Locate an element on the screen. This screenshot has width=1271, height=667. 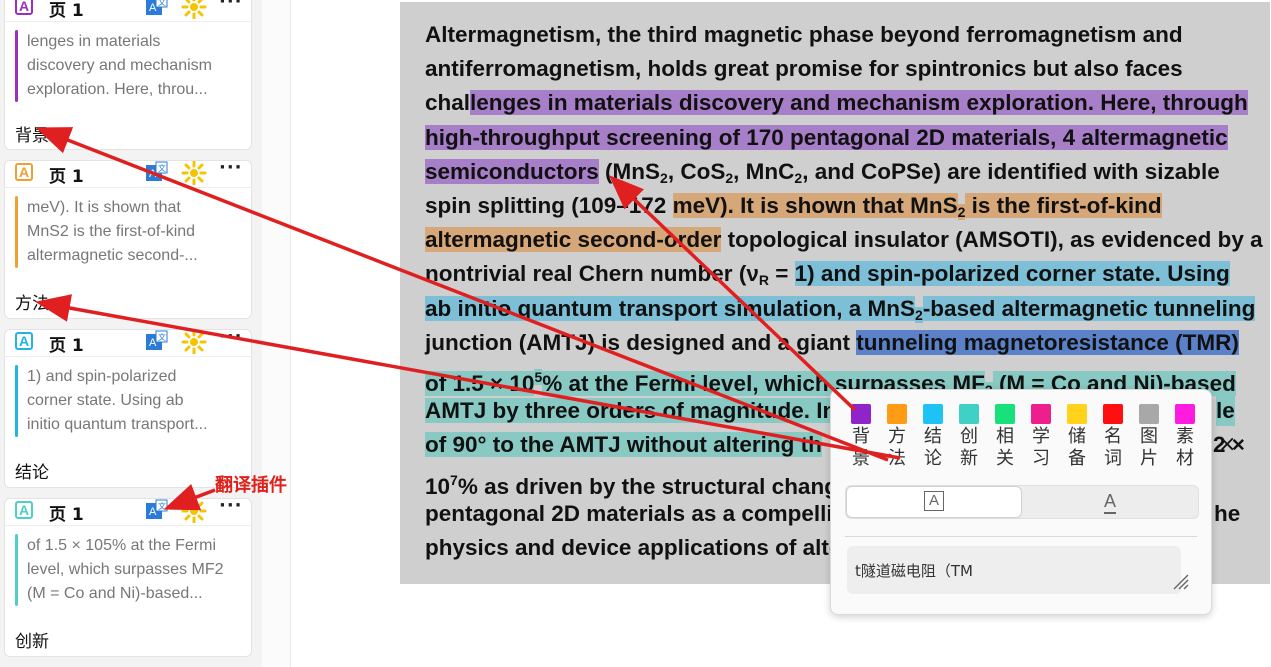
arrow-to-translate-plugin is located at coordinates (189, 497).